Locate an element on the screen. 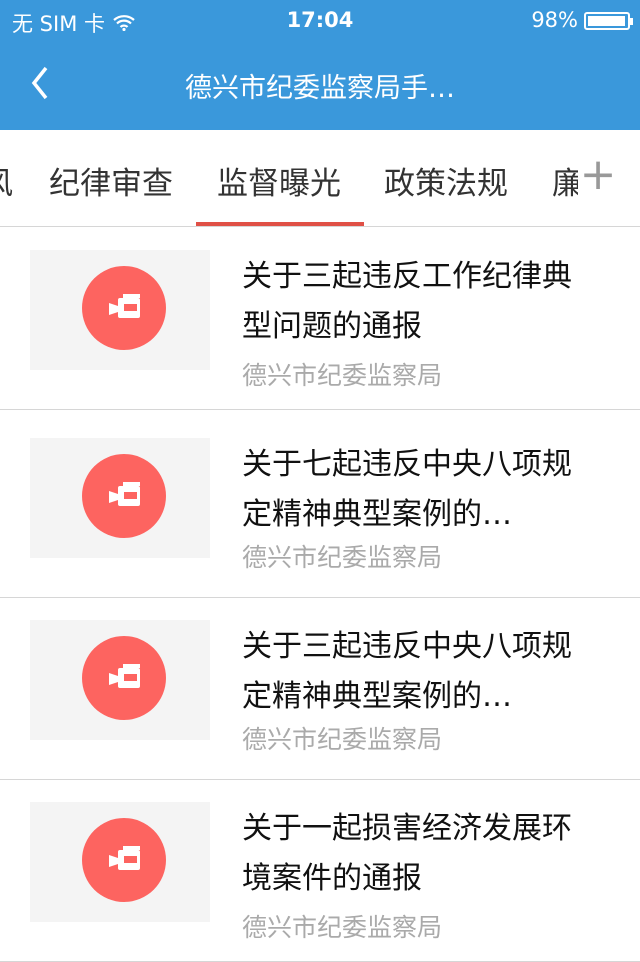 The width and height of the screenshot is (640, 962). tab-partial-left: 风 is located at coordinates (6, 180).